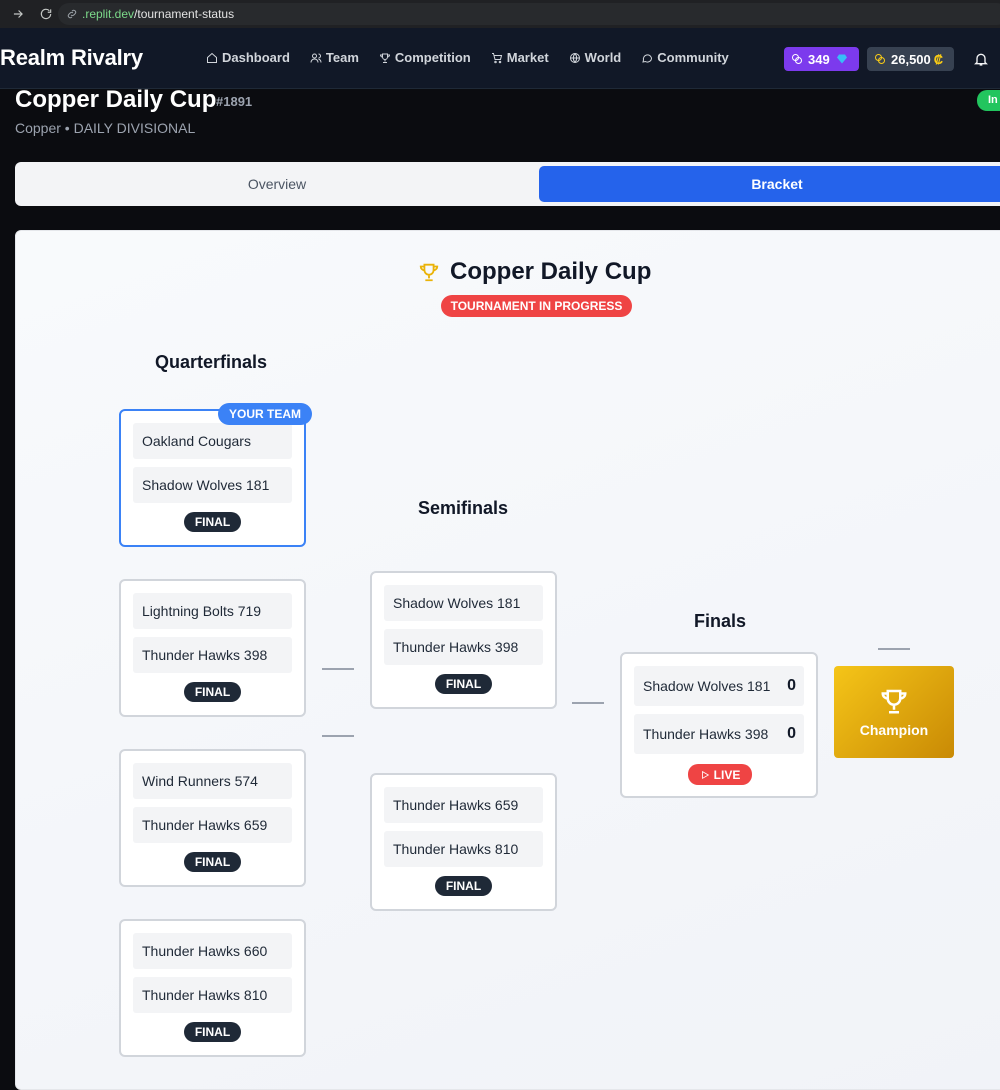  I want to click on team-row: Lightning Bolts 719, so click(212, 611).